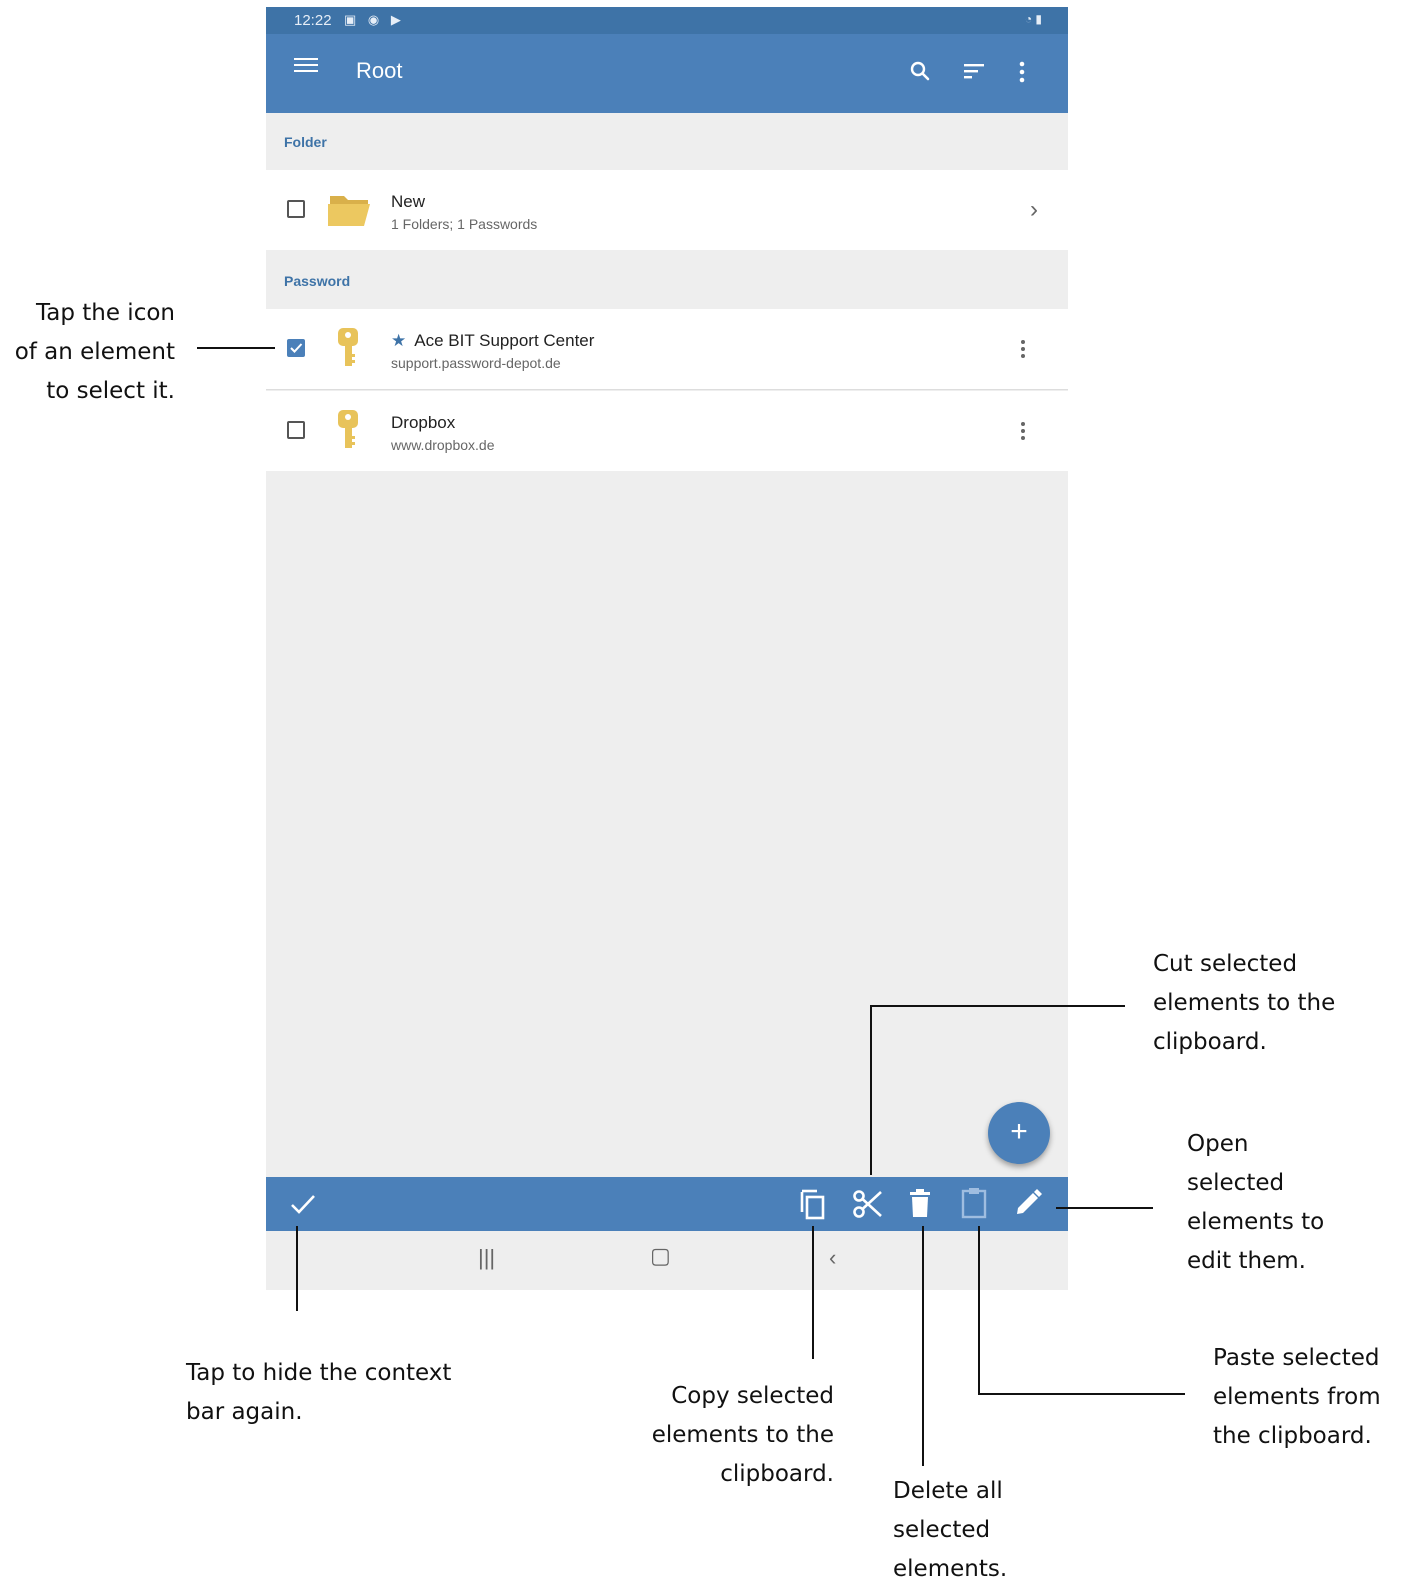 The image size is (1407, 1589). Describe the element at coordinates (660, 1256) in the screenshot. I see `home-icon: ▢` at that location.